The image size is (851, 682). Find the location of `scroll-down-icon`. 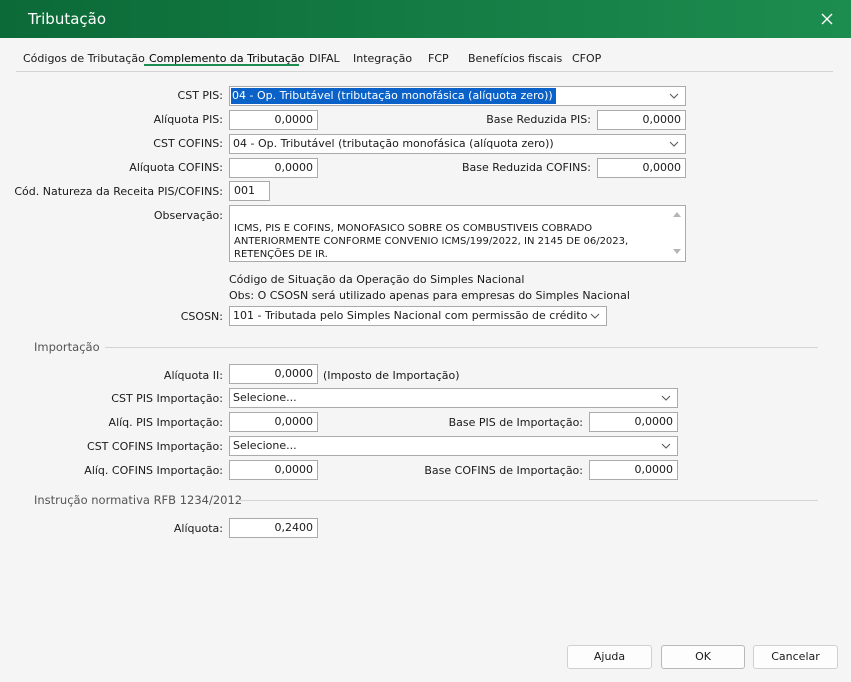

scroll-down-icon is located at coordinates (677, 252).